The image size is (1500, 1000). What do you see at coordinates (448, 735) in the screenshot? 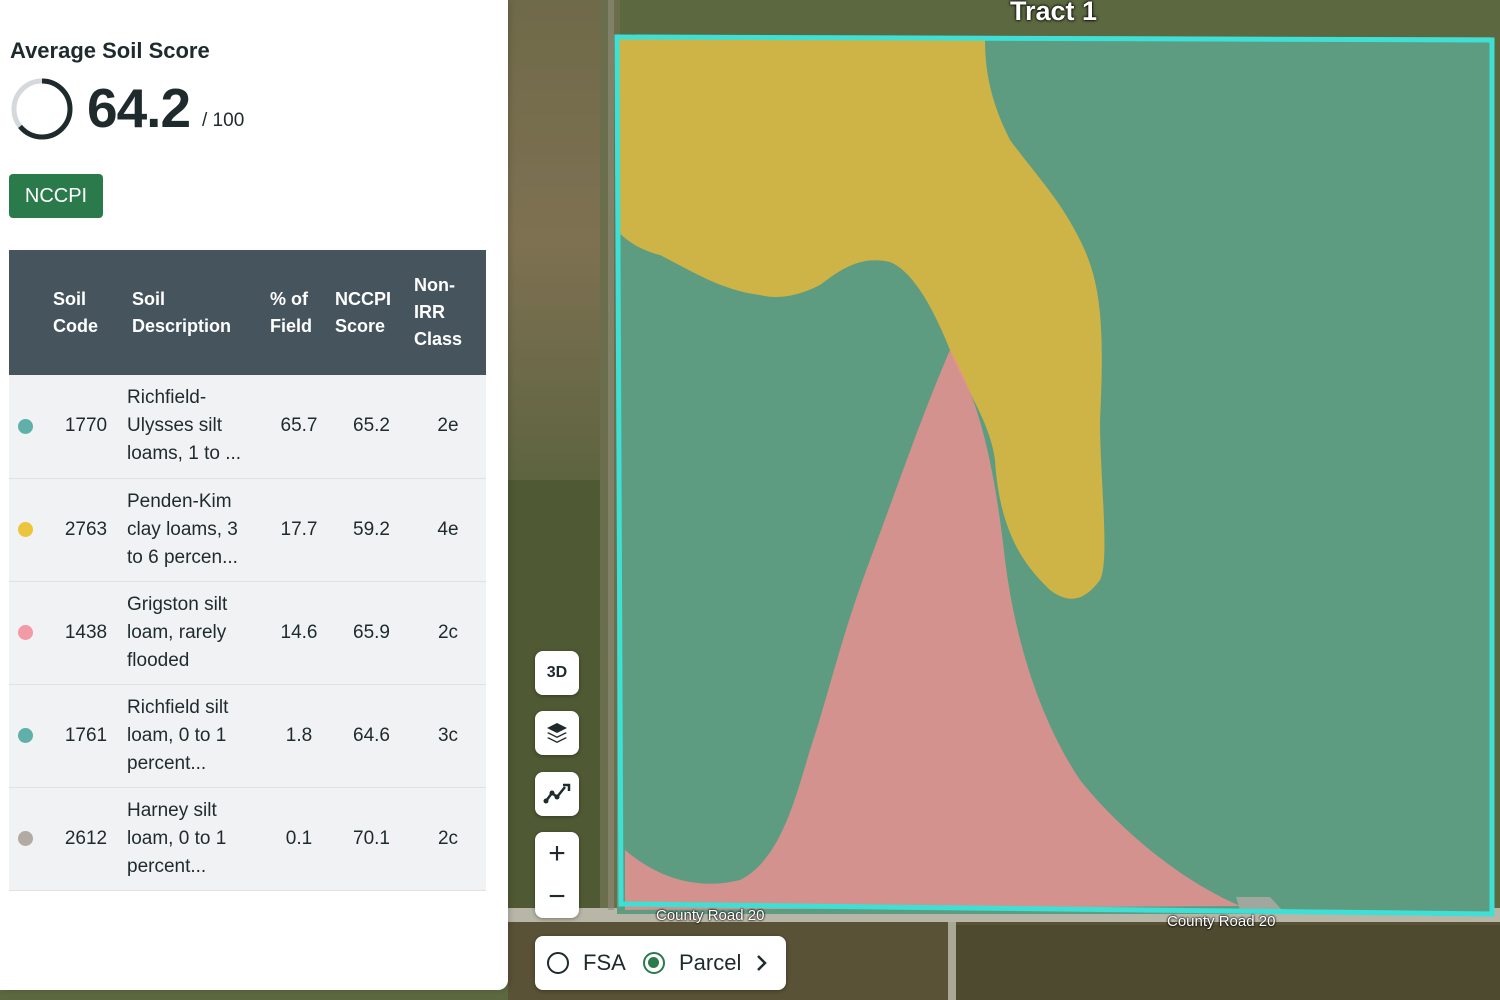
I see `non-irr-class-cell: 3c` at bounding box center [448, 735].